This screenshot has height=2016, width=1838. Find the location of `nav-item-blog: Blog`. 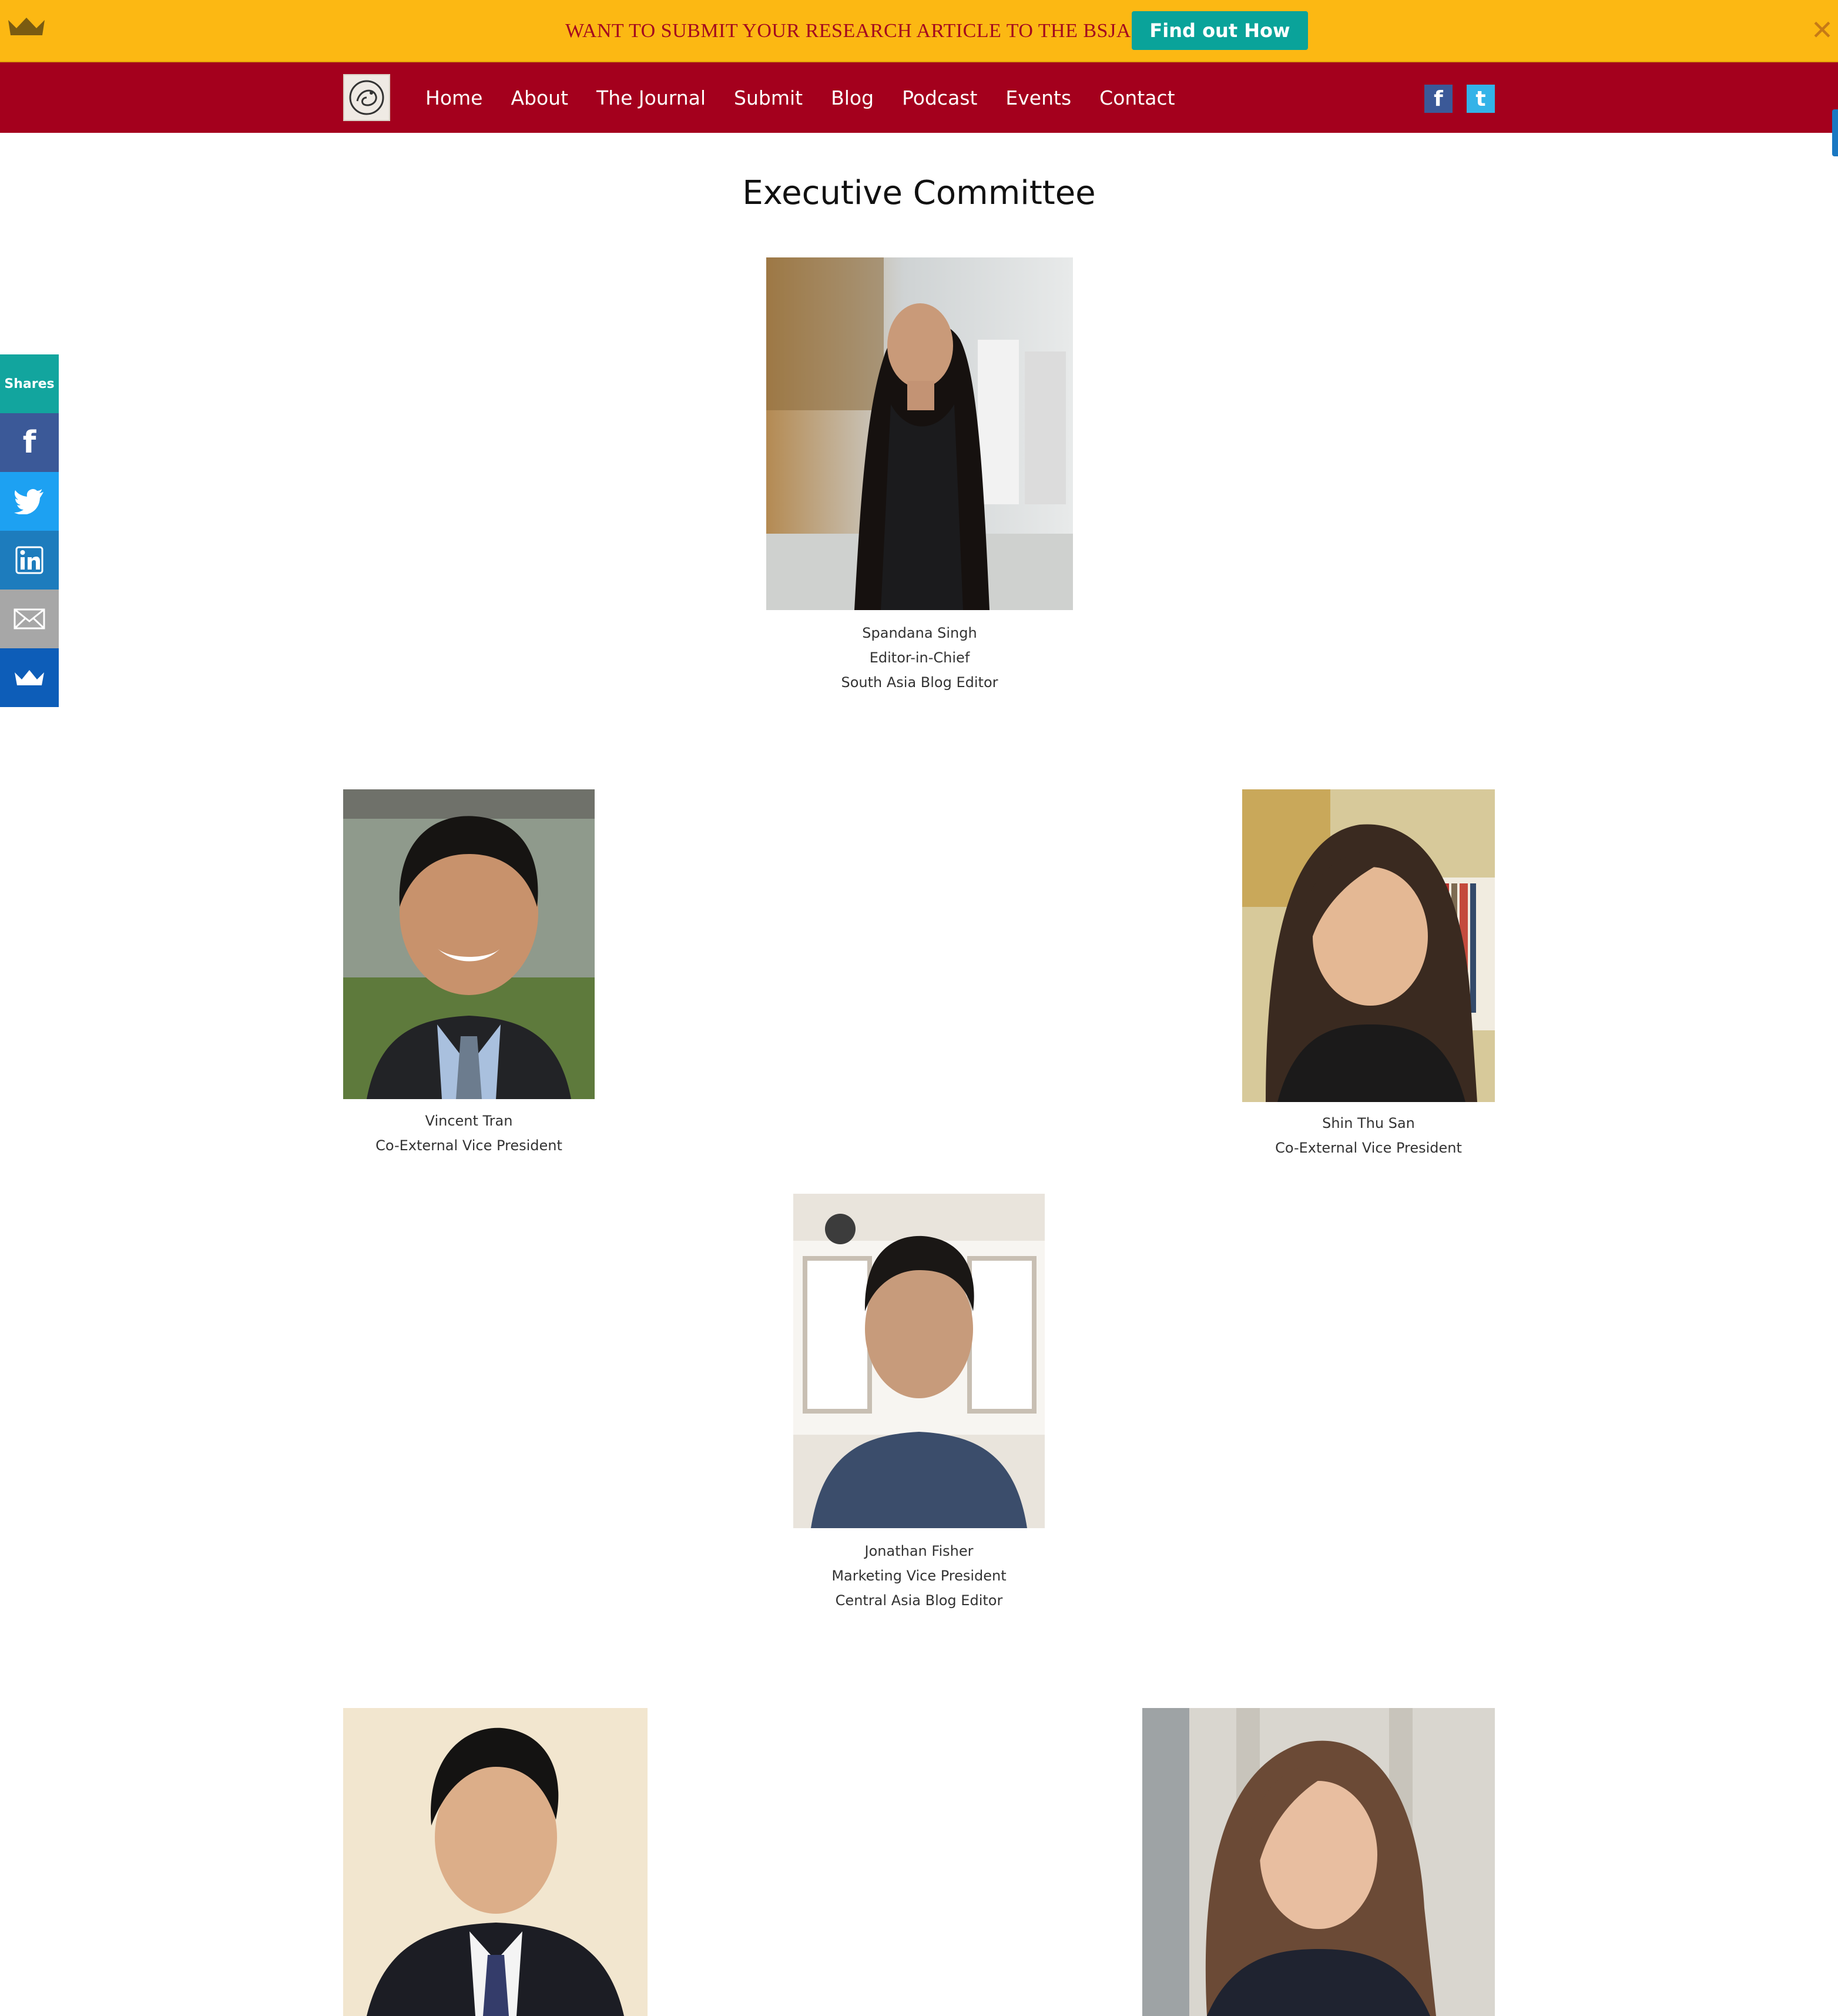

nav-item-blog: Blog is located at coordinates (853, 97).